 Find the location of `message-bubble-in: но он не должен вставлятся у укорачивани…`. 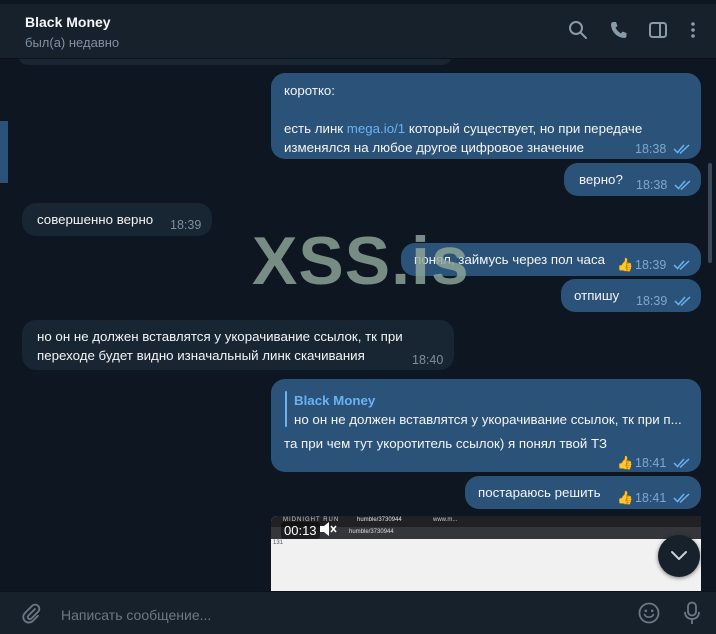

message-bubble-in: но он не должен вставлятся у укорачивани… is located at coordinates (238, 345).